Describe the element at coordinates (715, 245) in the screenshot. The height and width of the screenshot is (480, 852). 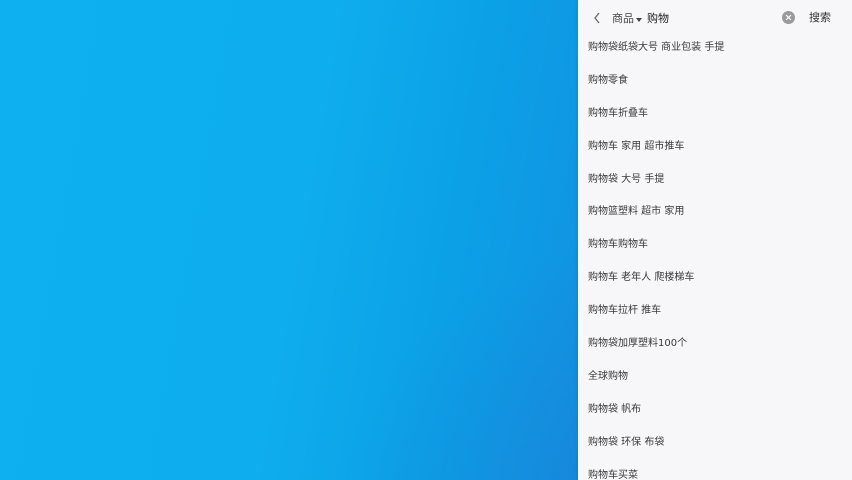
I see `suggestion-item: 购物车购物车` at that location.